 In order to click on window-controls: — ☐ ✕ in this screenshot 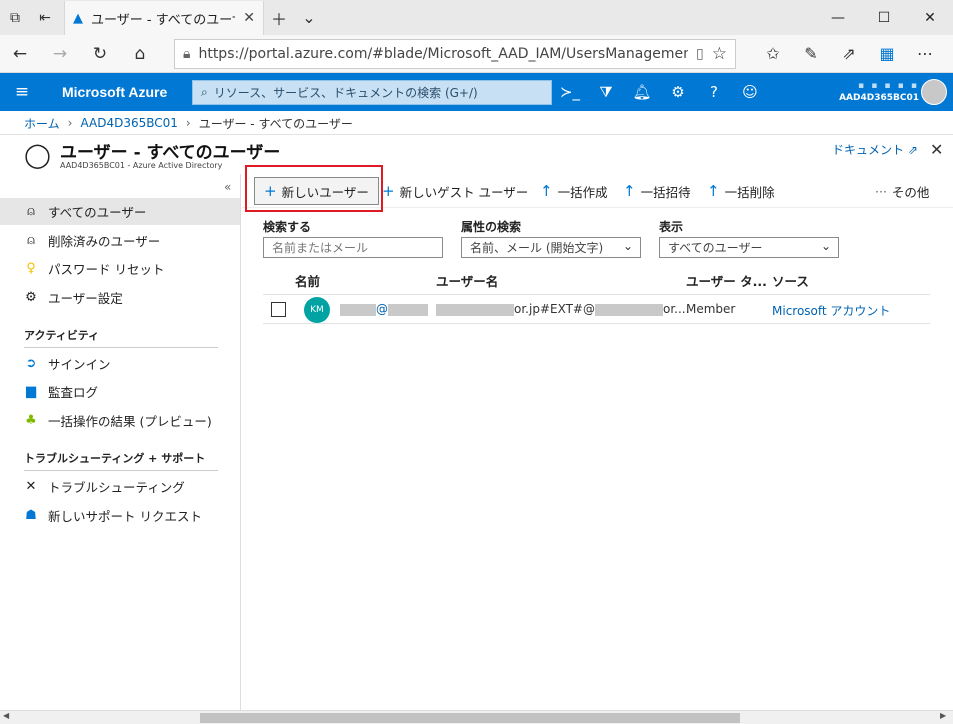, I will do `click(884, 17)`.